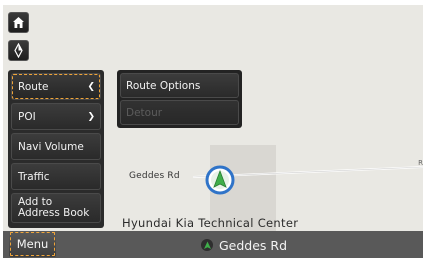 The image size is (426, 260). Describe the element at coordinates (33, 86) in the screenshot. I see `menu-item-label: Route` at that location.